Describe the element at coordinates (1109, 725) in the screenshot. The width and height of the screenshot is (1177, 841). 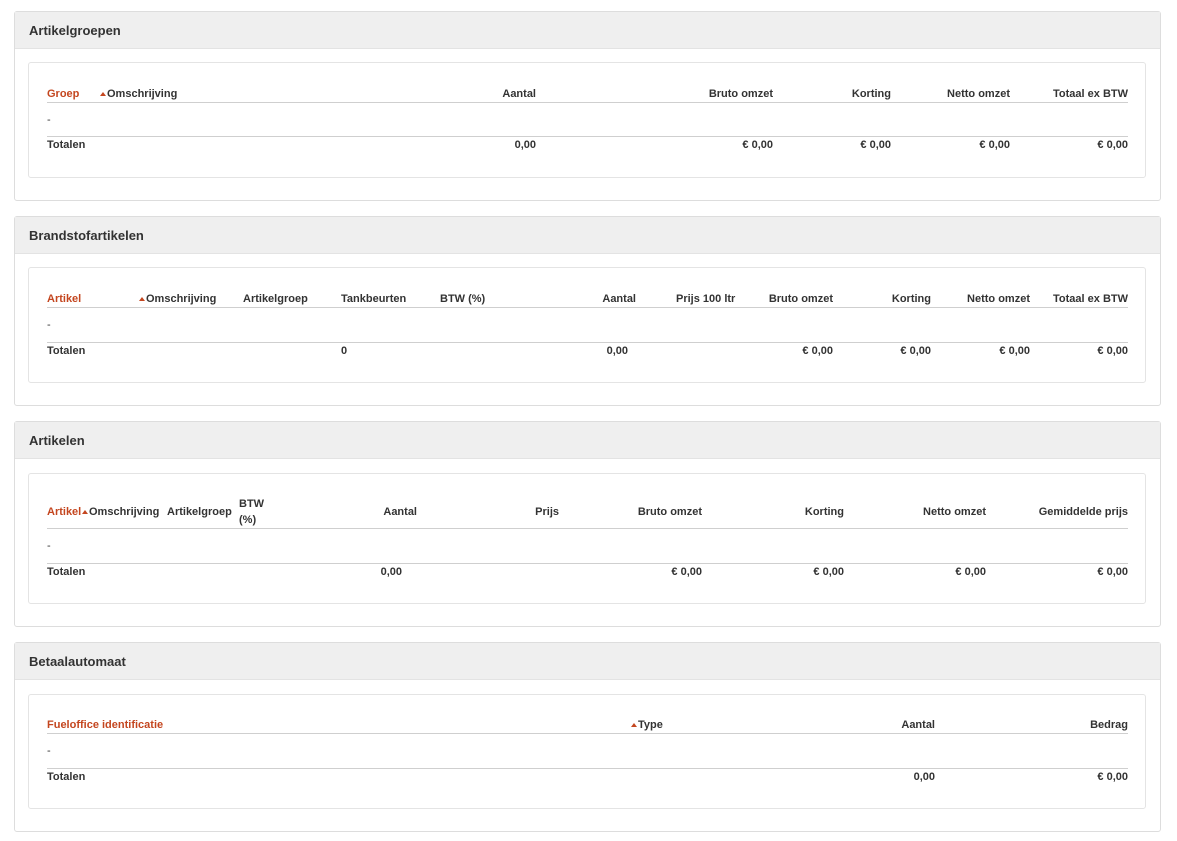
I see `col-header-bedrag: Bedrag` at that location.